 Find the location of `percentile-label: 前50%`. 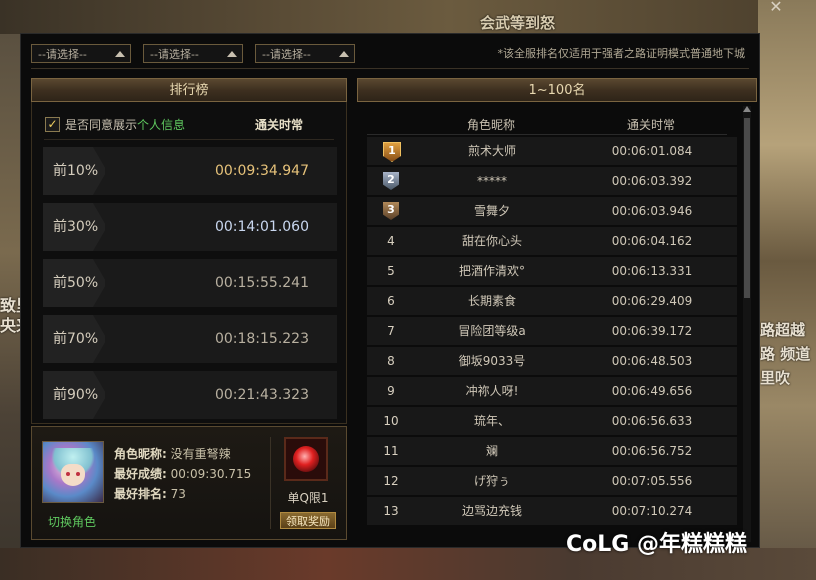

percentile-label: 前50% is located at coordinates (76, 283).